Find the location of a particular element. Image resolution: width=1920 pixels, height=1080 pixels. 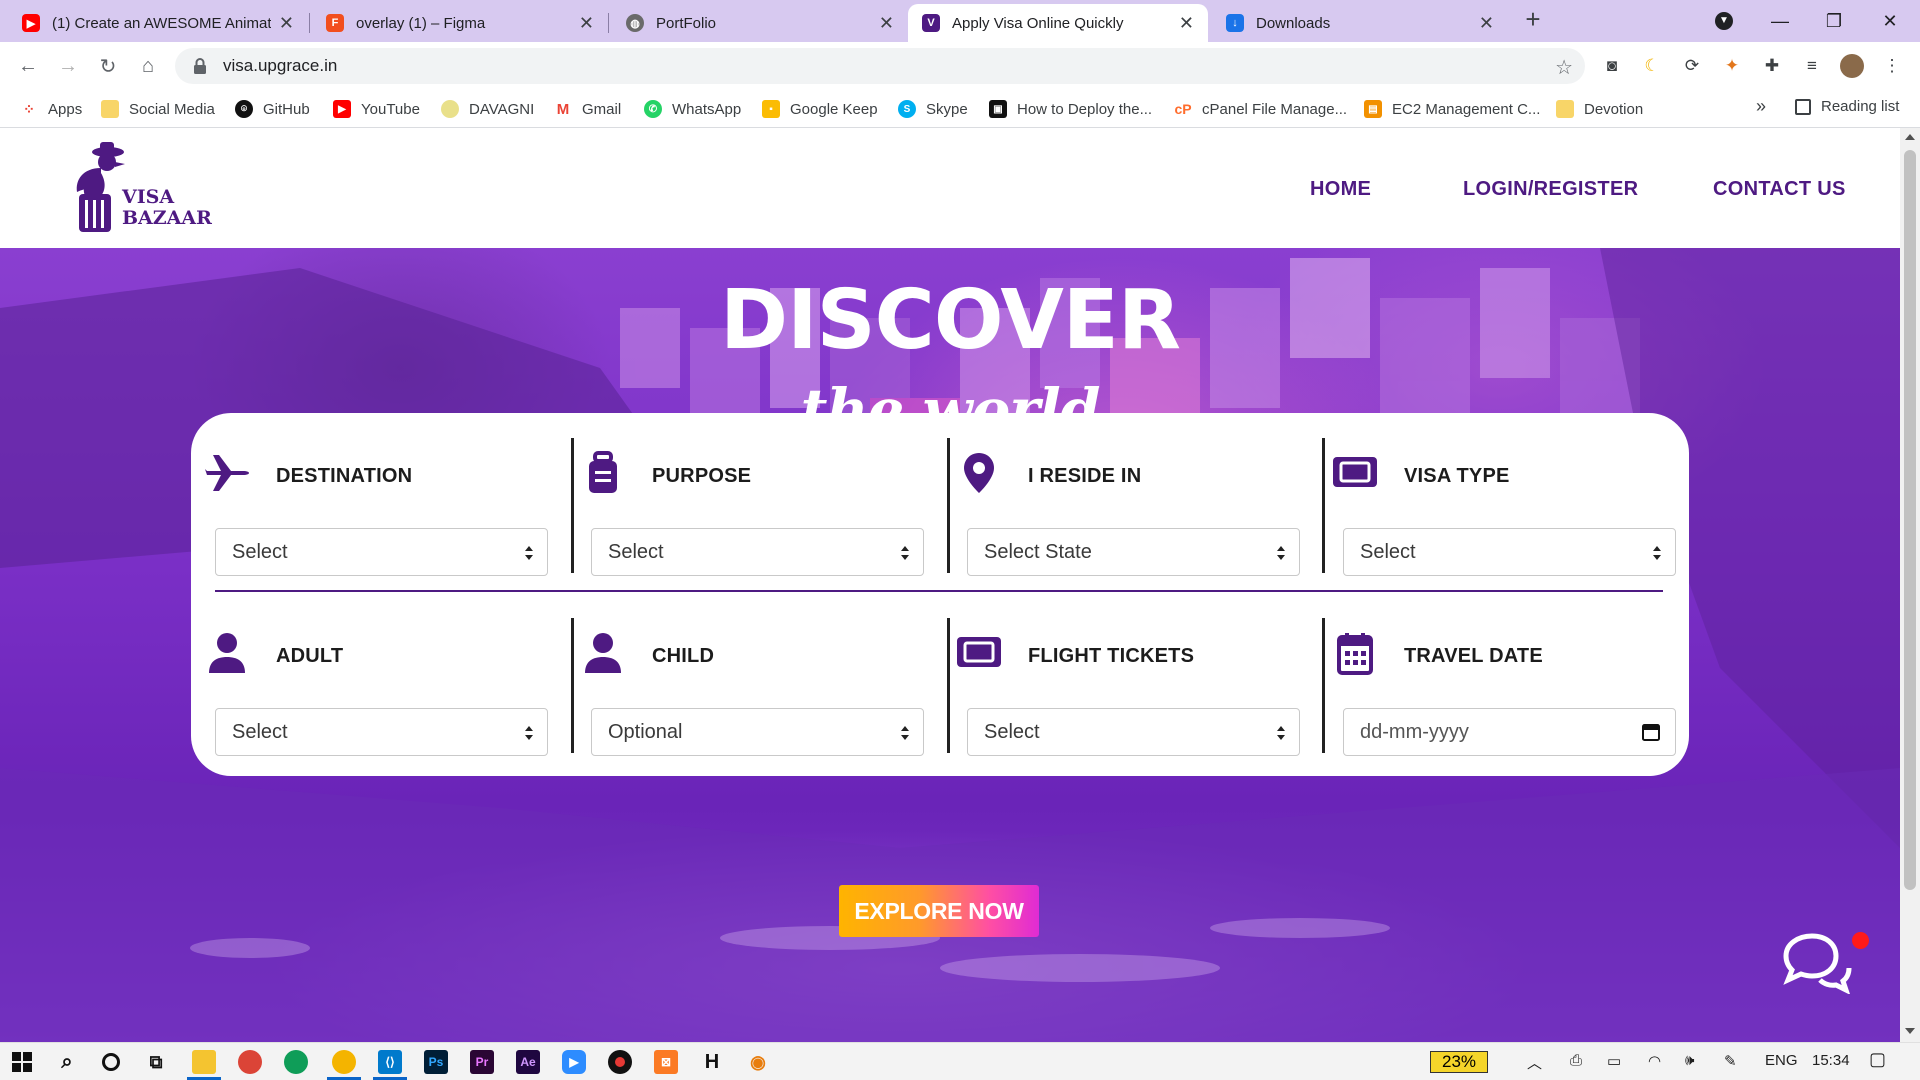

task-view-icon: ⧉ is located at coordinates (156, 1062).